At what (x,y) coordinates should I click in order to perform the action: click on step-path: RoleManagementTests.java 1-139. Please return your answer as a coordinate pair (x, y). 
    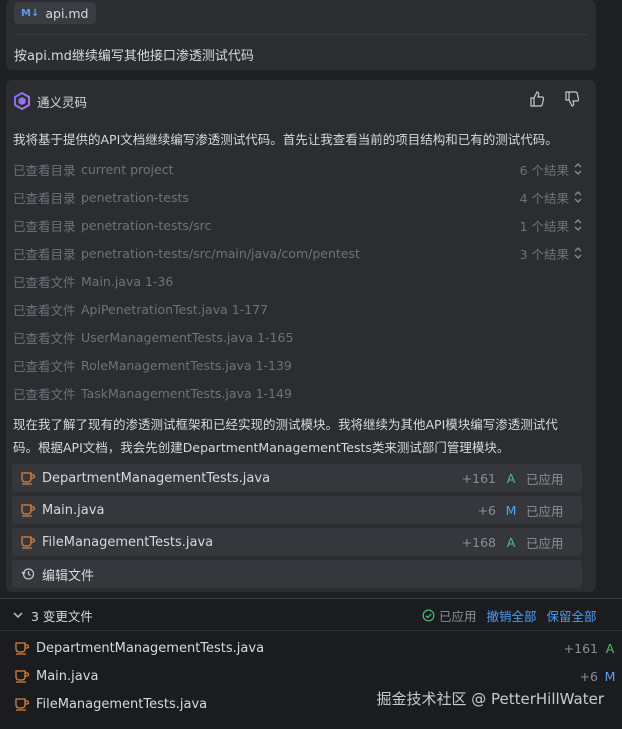
    Looking at the image, I should click on (186, 365).